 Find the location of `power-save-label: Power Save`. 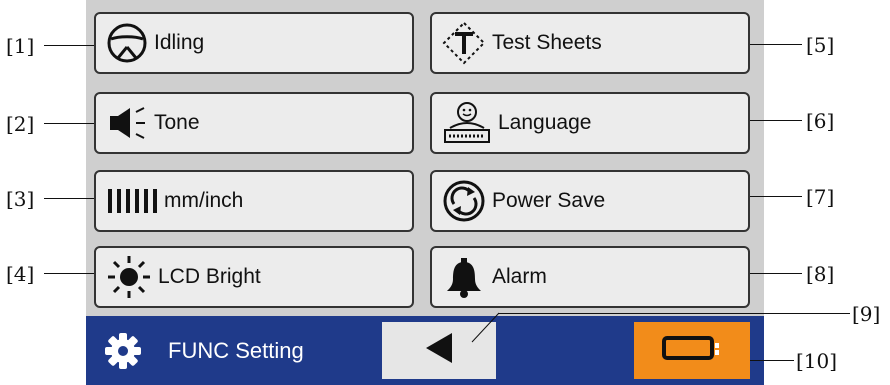

power-save-label: Power Save is located at coordinates (549, 200).